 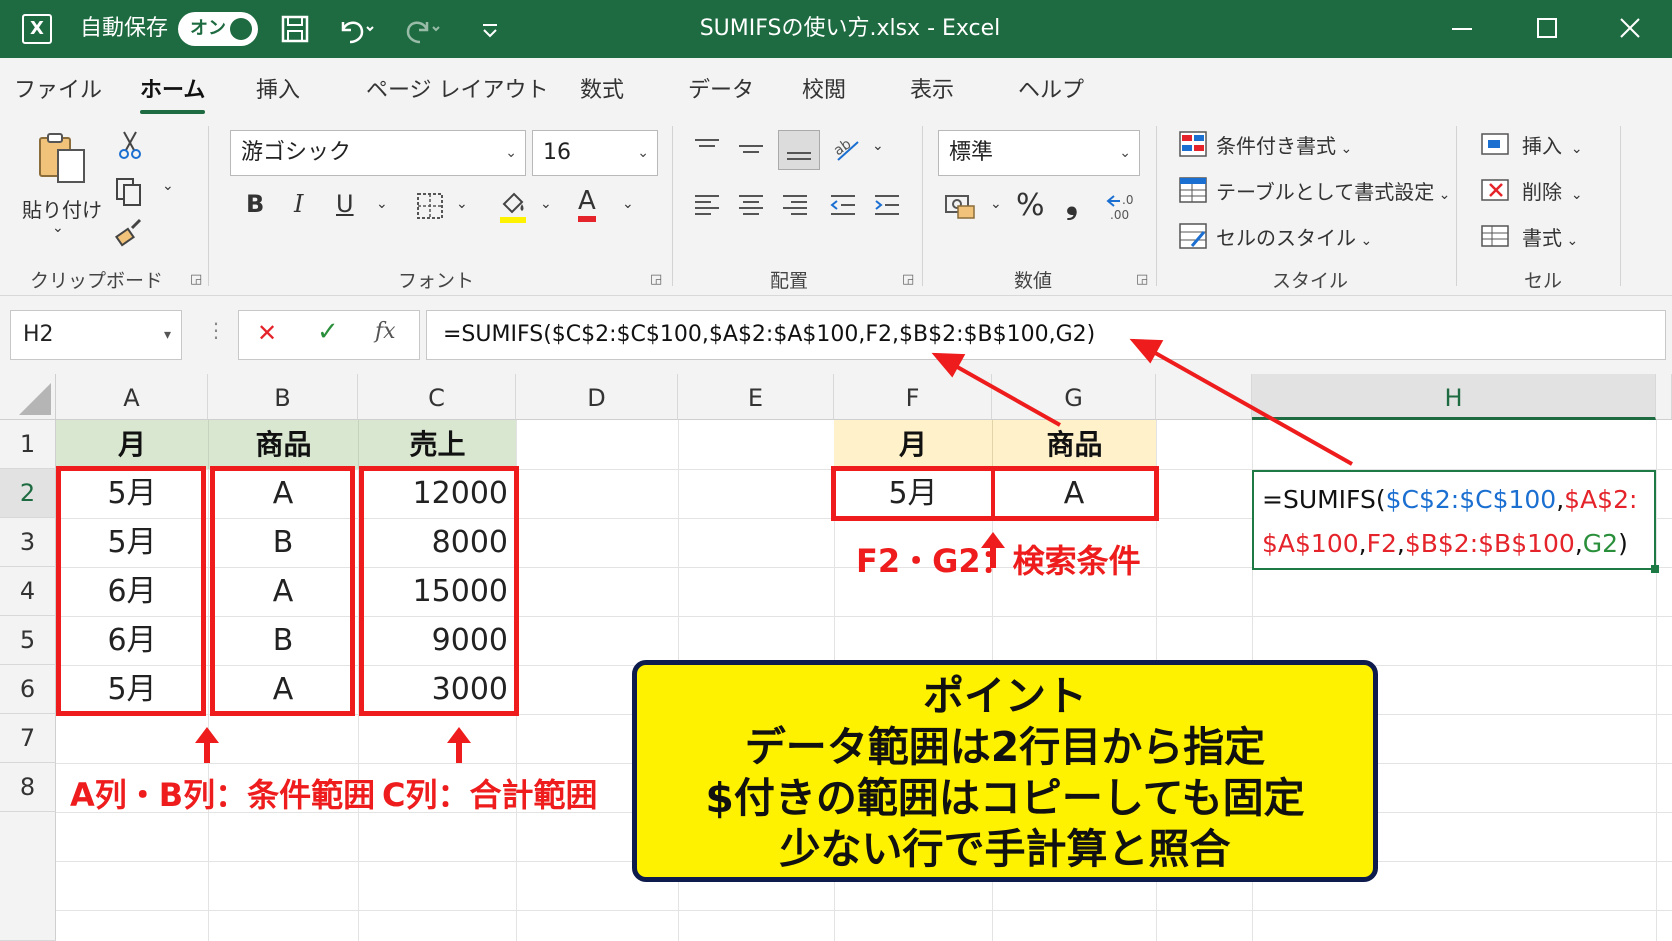 What do you see at coordinates (1294, 236) in the screenshot?
I see `cell-styles-button: セルのスタイル ⌄` at bounding box center [1294, 236].